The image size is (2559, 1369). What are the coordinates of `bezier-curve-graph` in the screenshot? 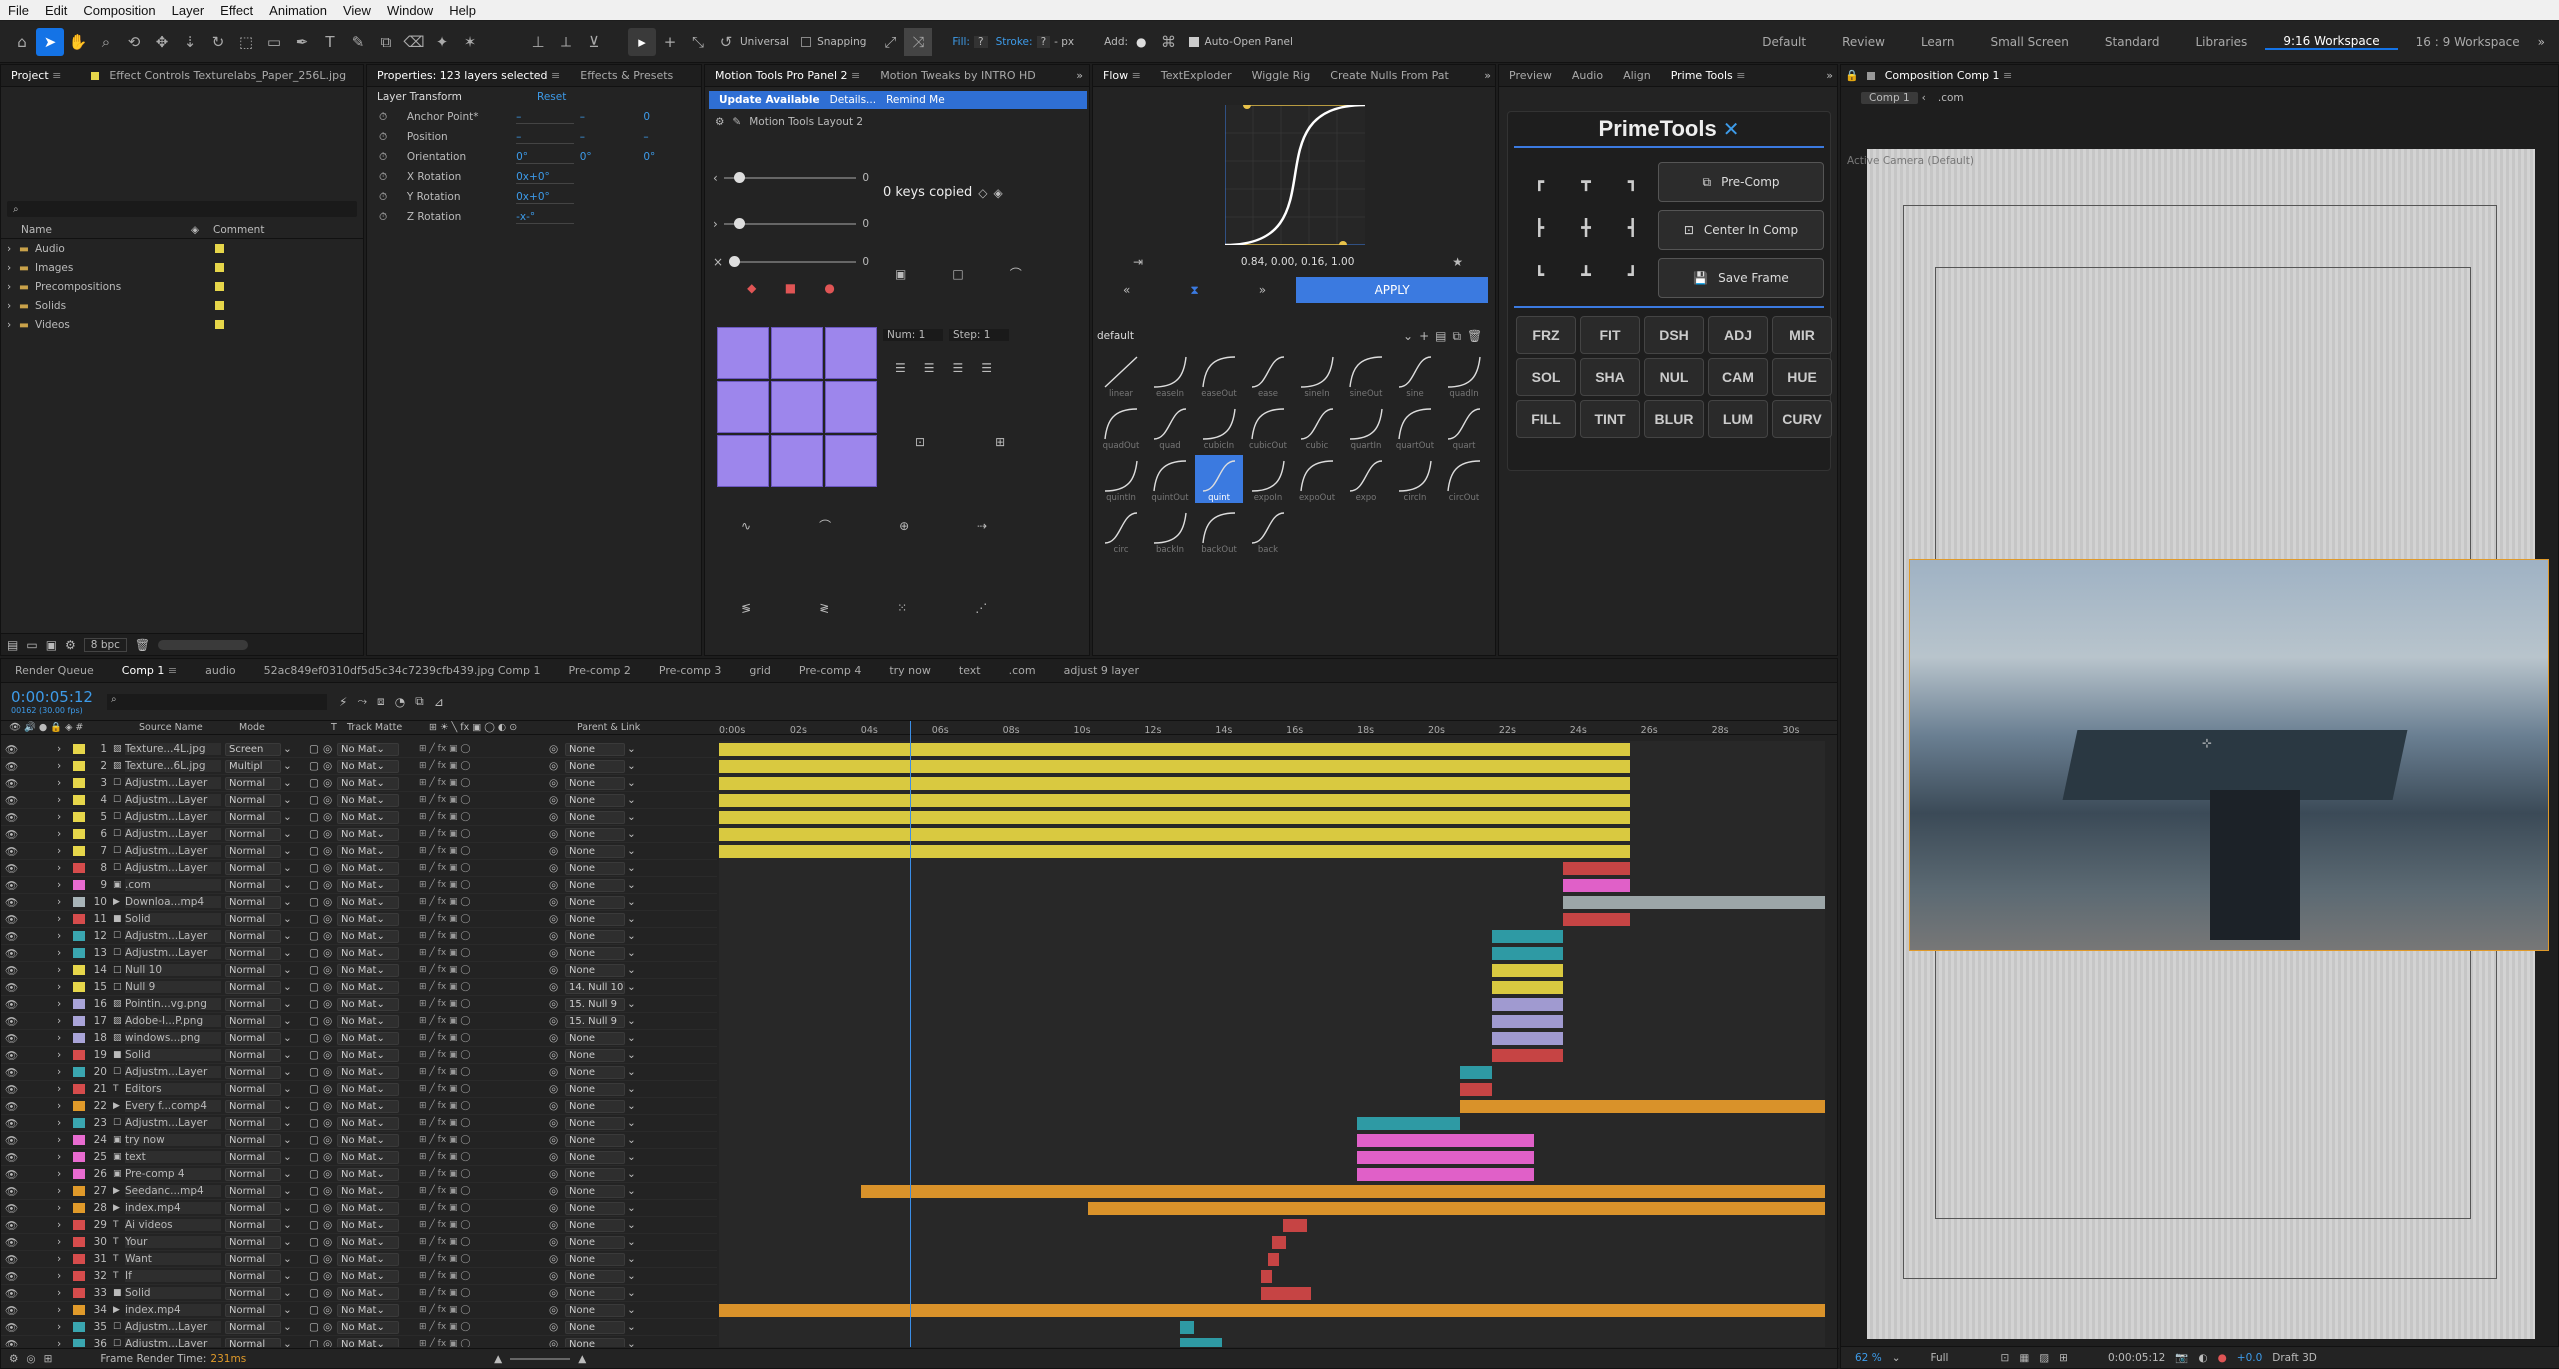 It's located at (1295, 175).